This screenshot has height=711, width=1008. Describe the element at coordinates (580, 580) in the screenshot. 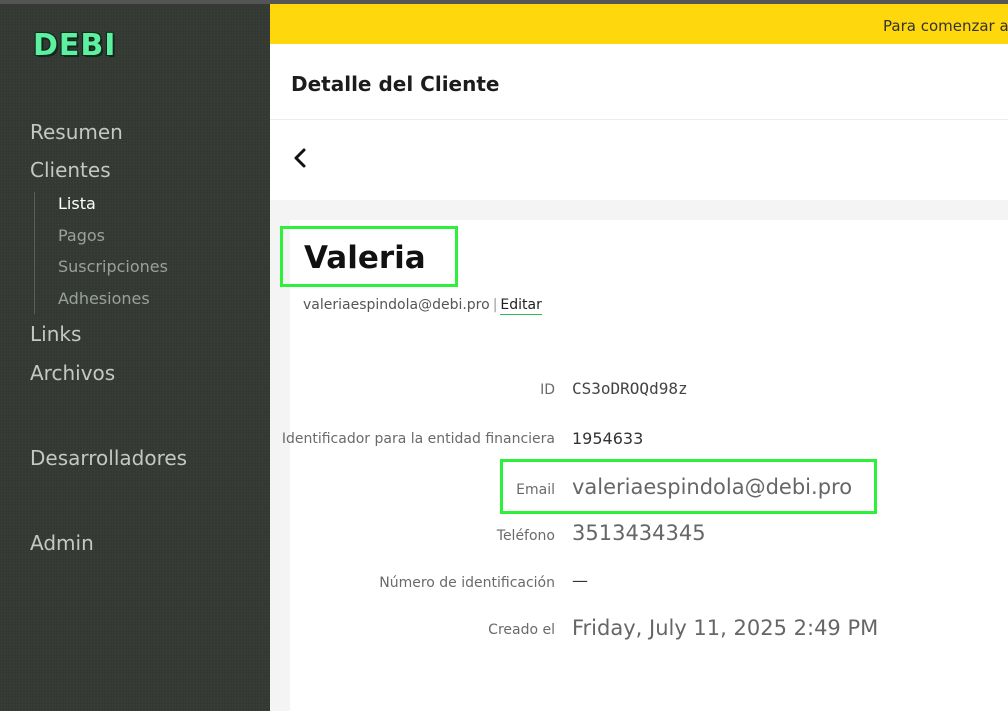

I see `field-value-id-number: —` at that location.